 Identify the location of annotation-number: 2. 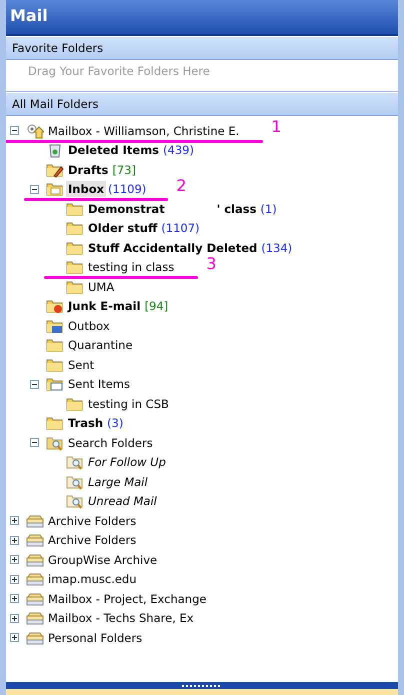
(181, 185).